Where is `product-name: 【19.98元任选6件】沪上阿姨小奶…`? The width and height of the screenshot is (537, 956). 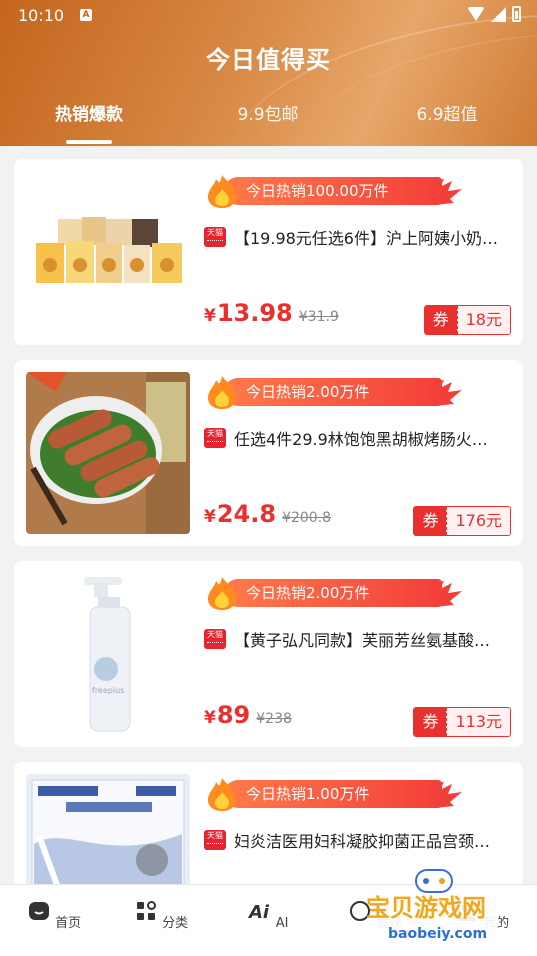 product-name: 【19.98元任选6件】沪上阿姨小奶… is located at coordinates (376, 237).